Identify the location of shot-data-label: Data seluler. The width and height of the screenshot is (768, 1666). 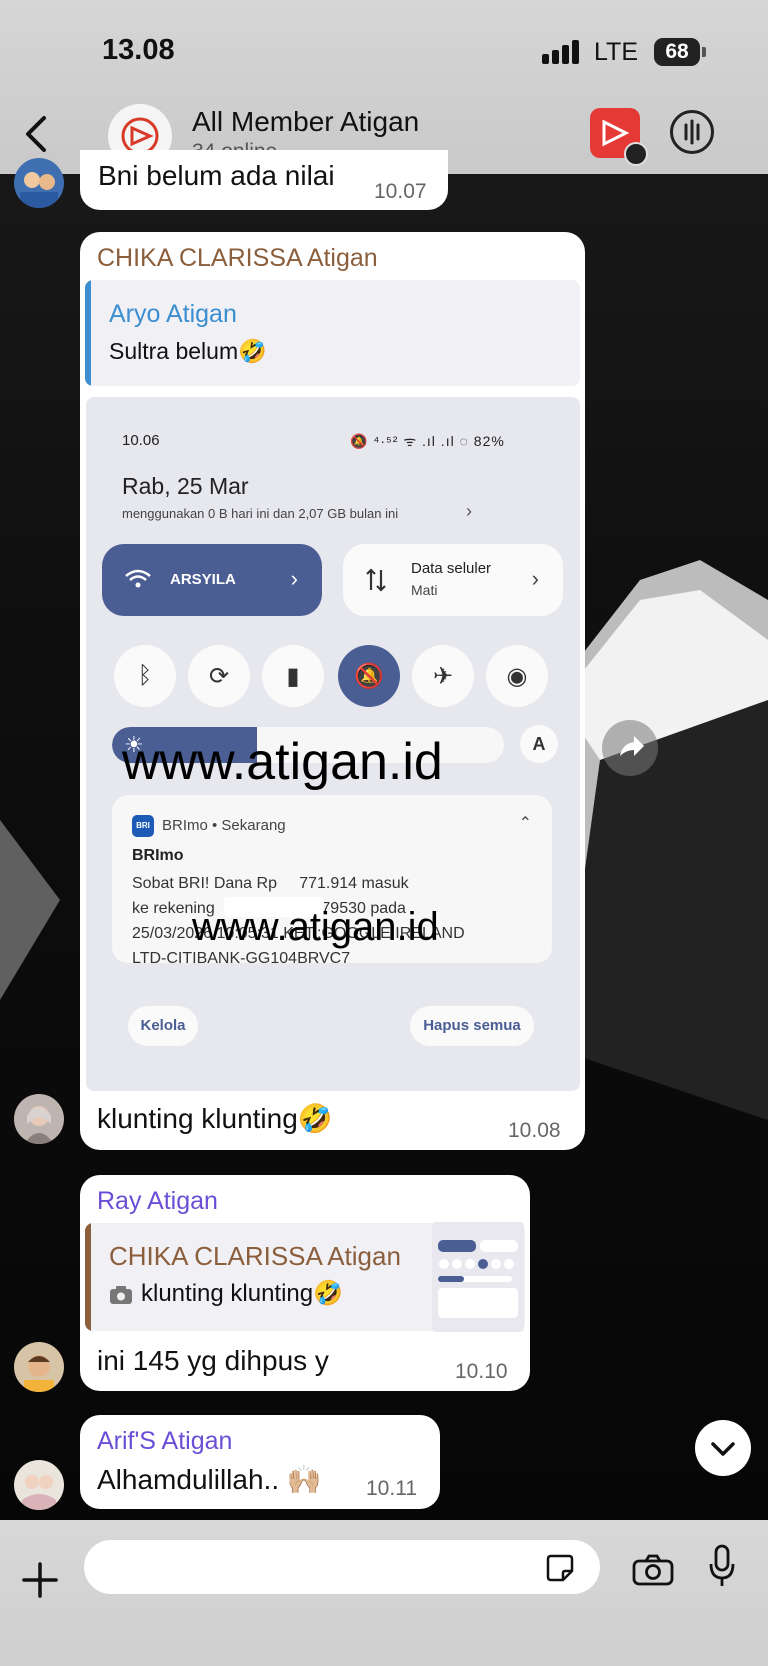
(451, 568).